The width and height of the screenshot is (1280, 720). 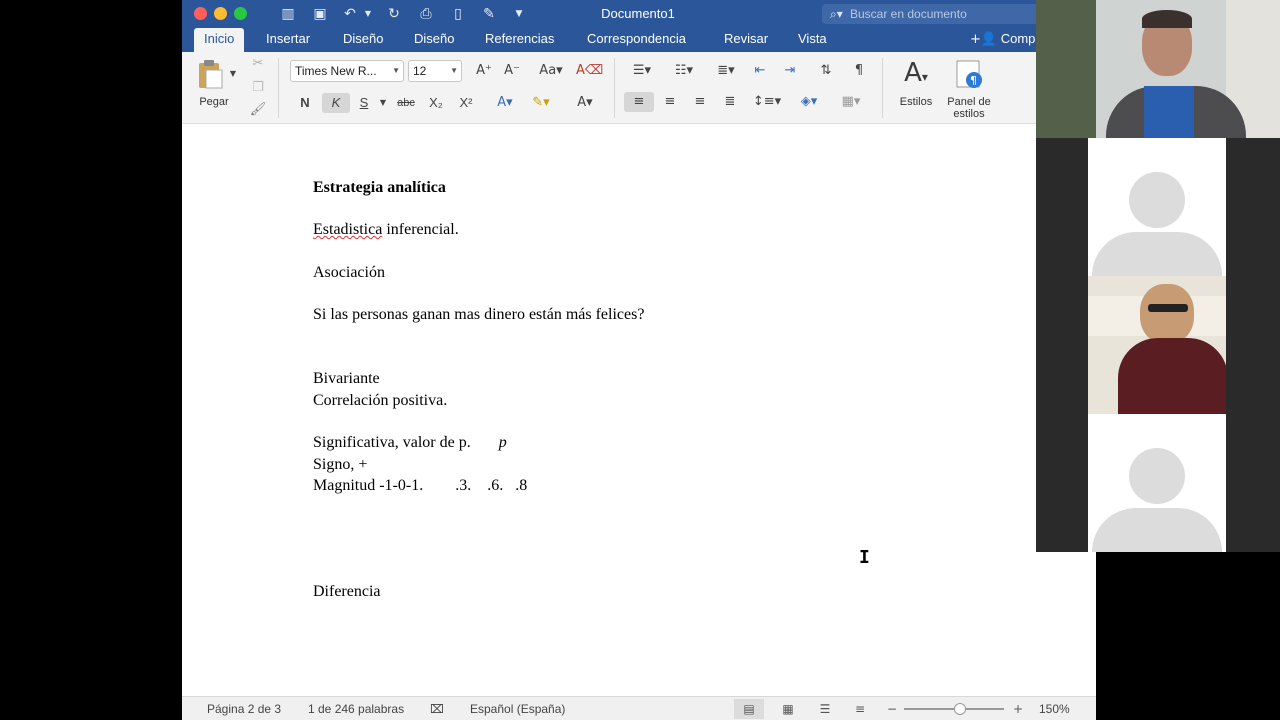 I want to click on change-case-icon: Aa▾, so click(x=551, y=71).